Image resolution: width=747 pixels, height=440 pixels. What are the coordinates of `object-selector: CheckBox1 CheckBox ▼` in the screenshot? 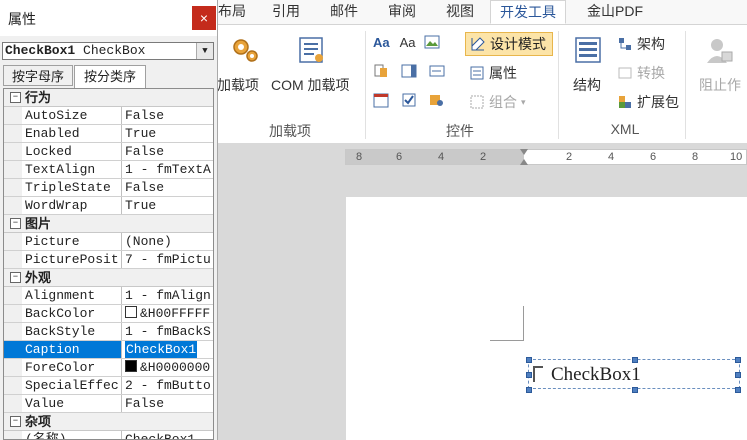 It's located at (108, 51).